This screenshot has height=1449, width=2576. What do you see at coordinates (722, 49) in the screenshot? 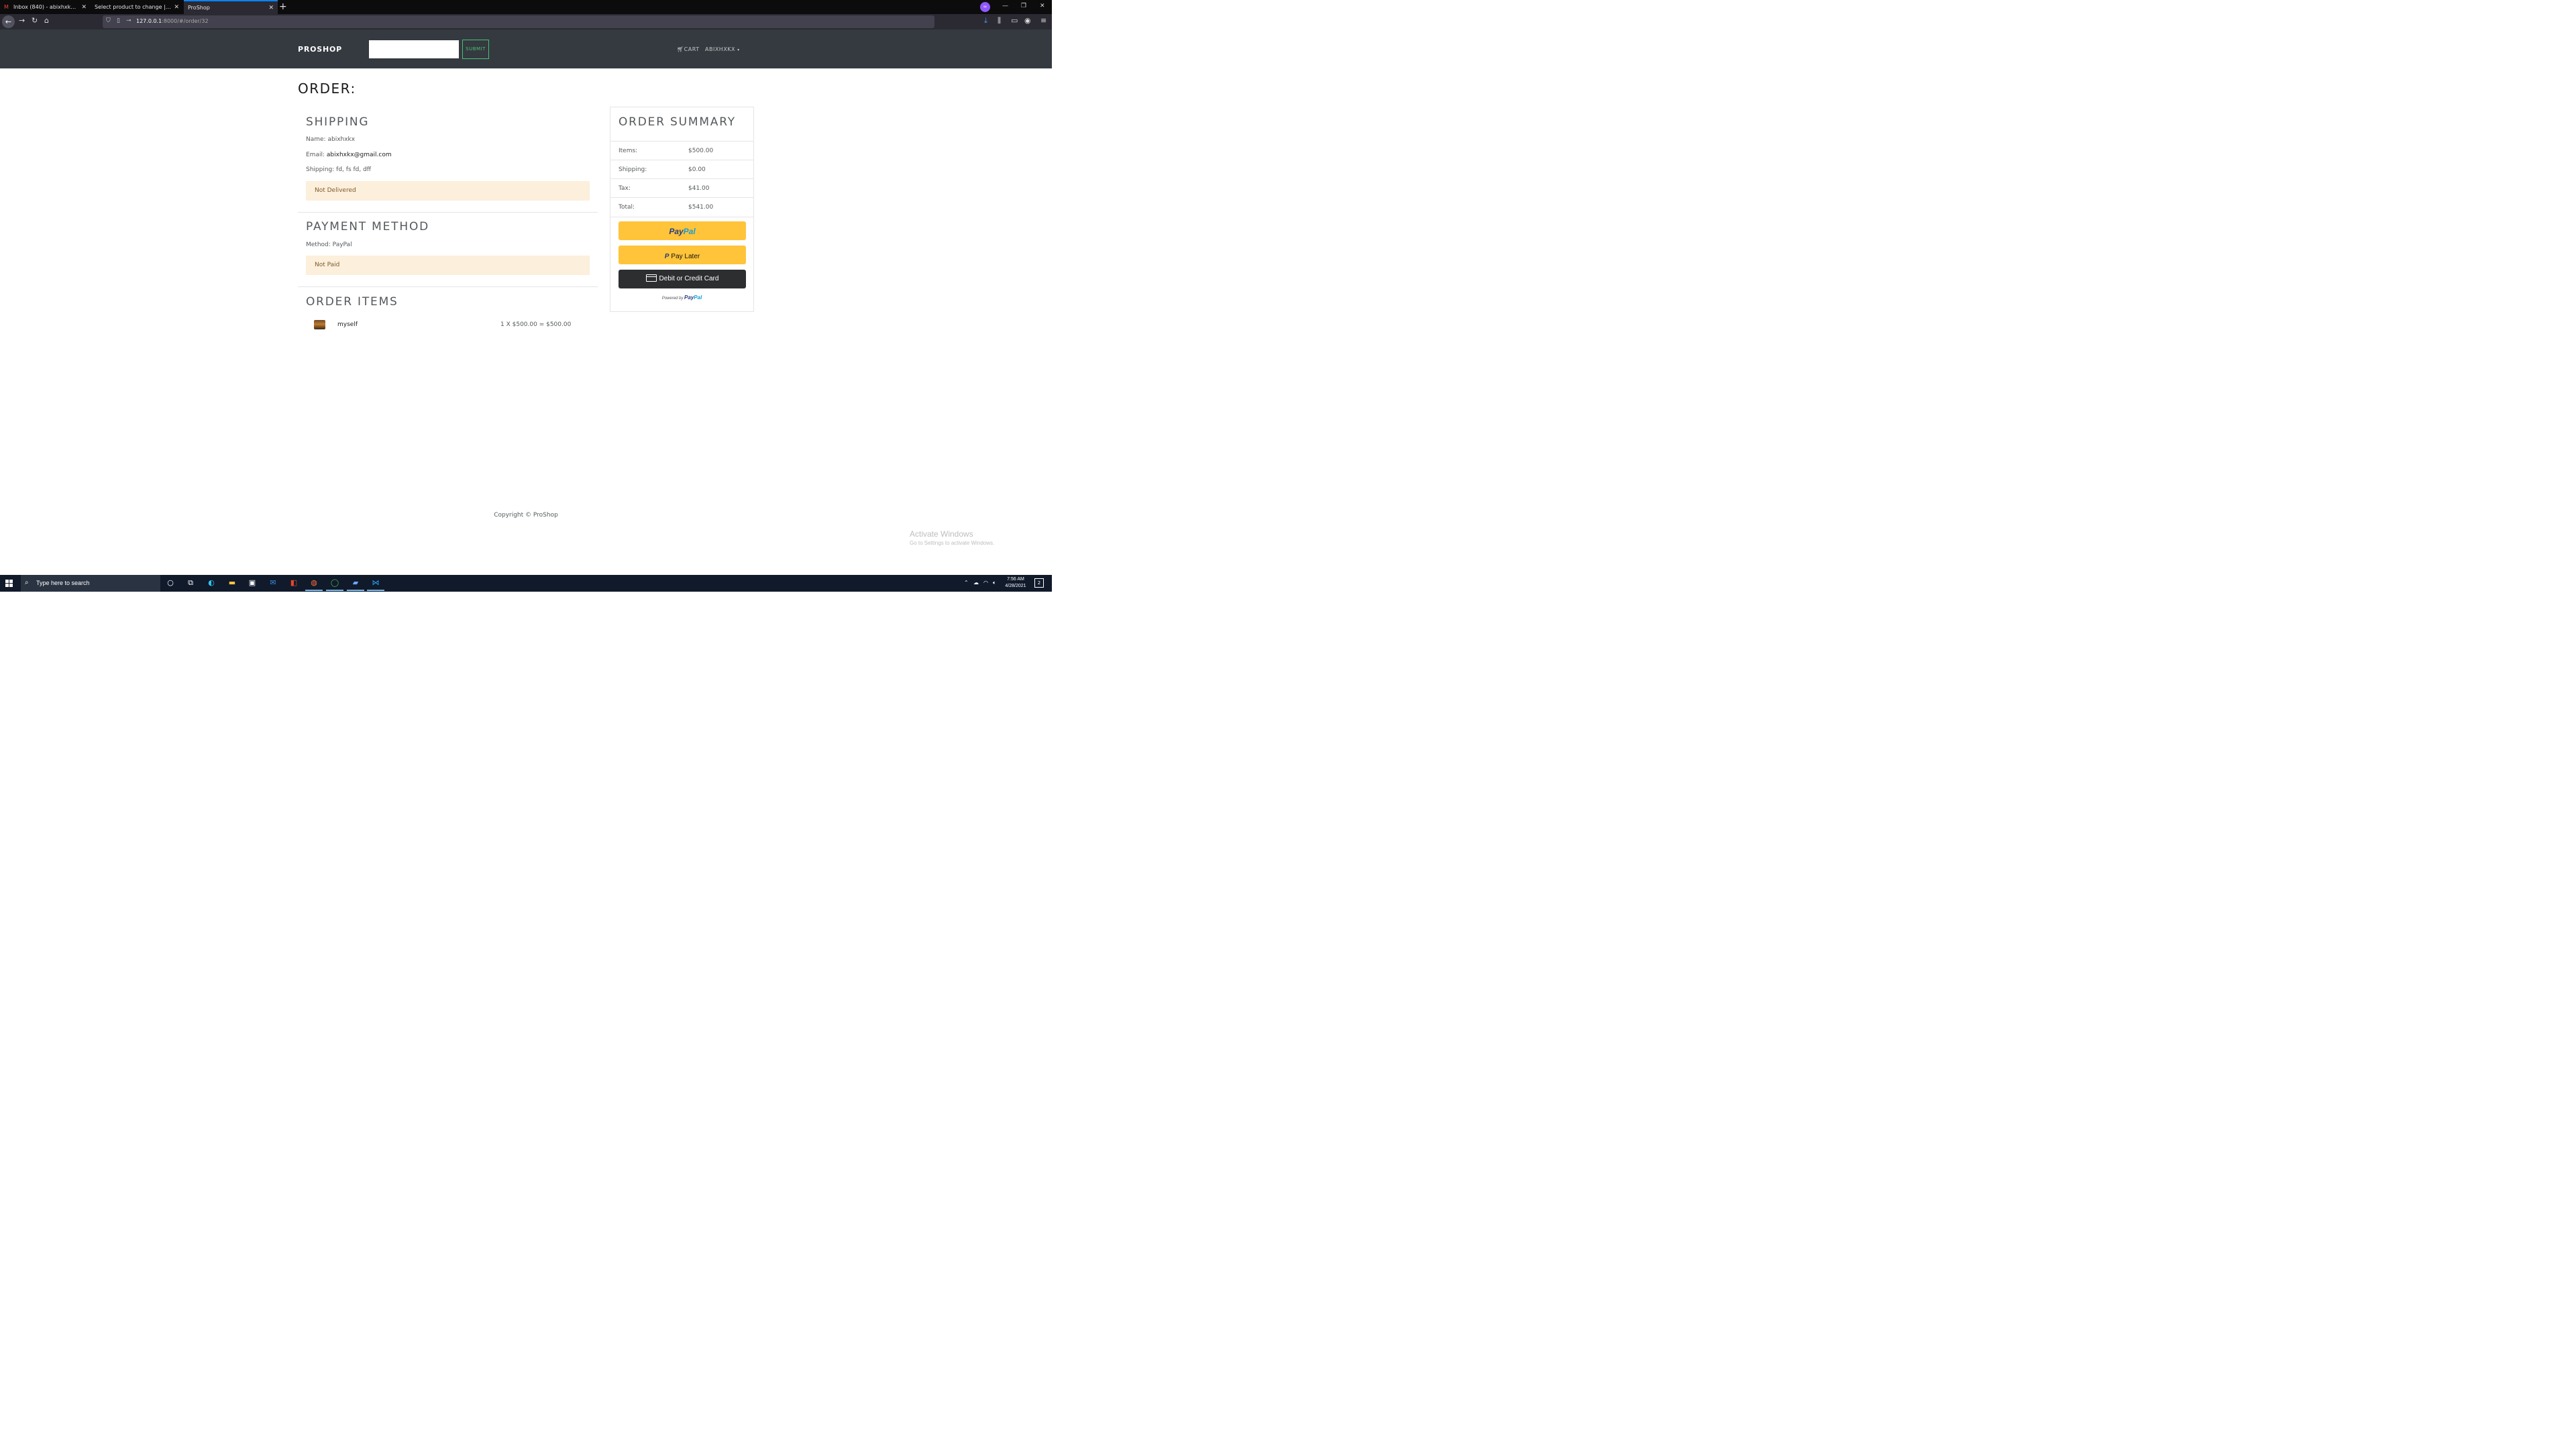
I see `user-menu-dropdown: ABIXHXKX ▾` at bounding box center [722, 49].